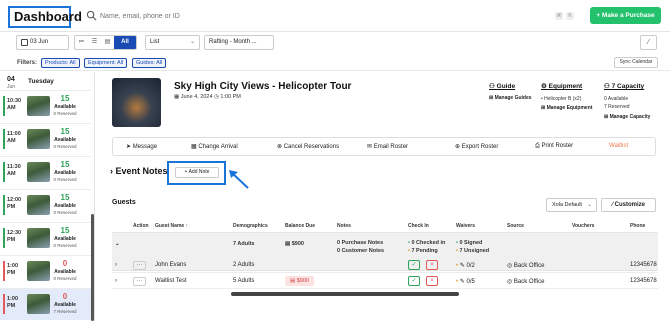  I want to click on equipment-icon: ⚙, so click(545, 86).